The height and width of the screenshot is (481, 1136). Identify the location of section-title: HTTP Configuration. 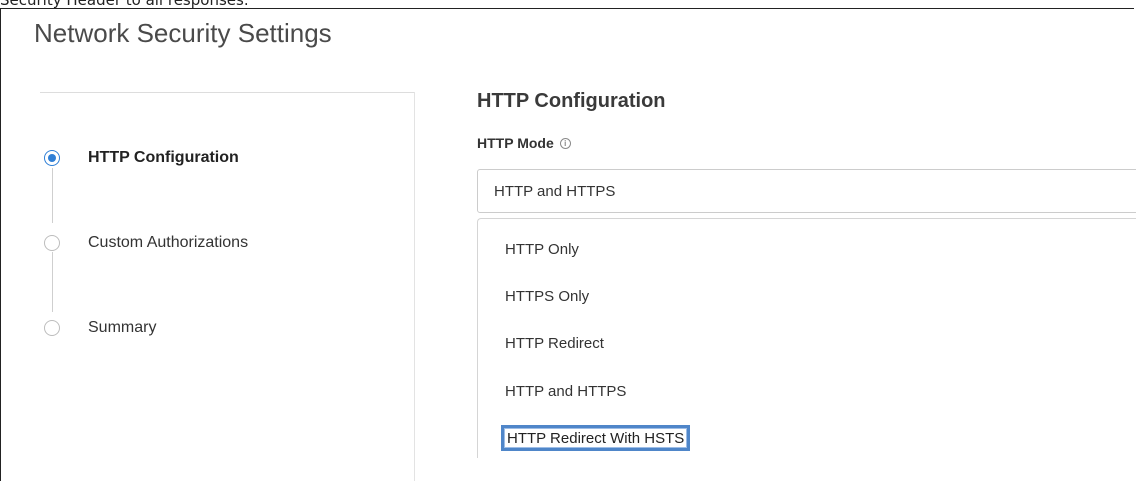
(571, 101).